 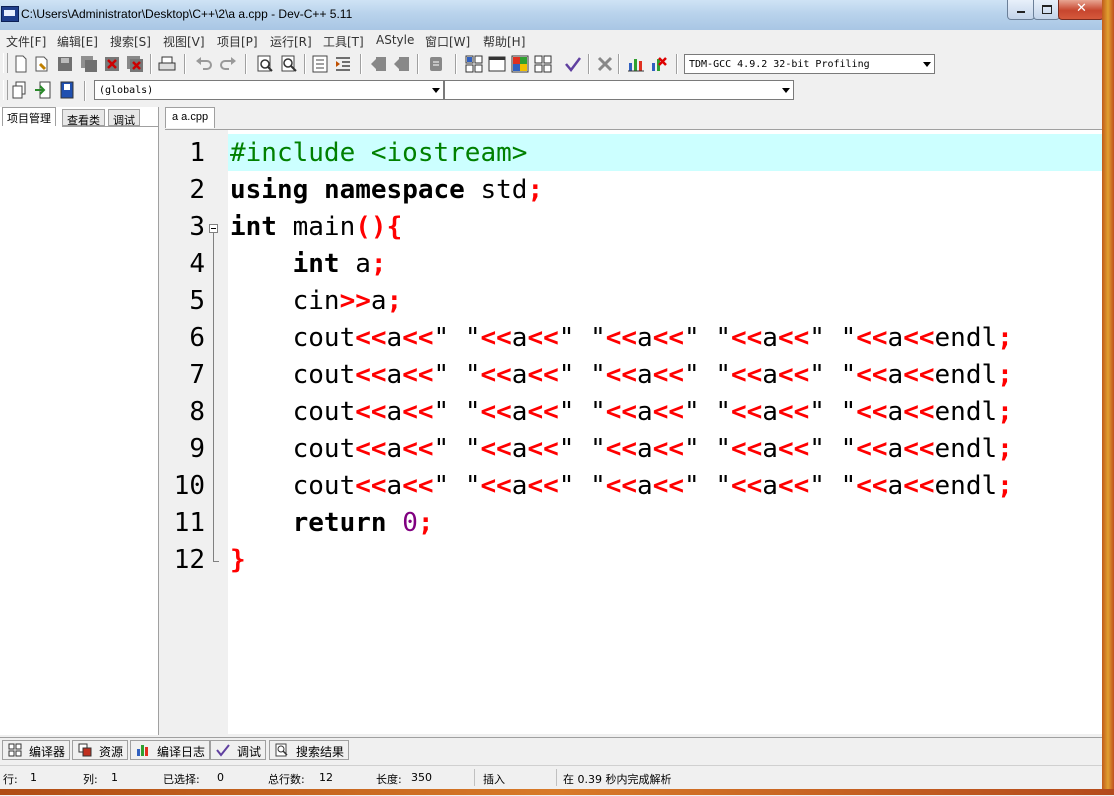 What do you see at coordinates (114, 777) in the screenshot?
I see `status-col-value: 1` at bounding box center [114, 777].